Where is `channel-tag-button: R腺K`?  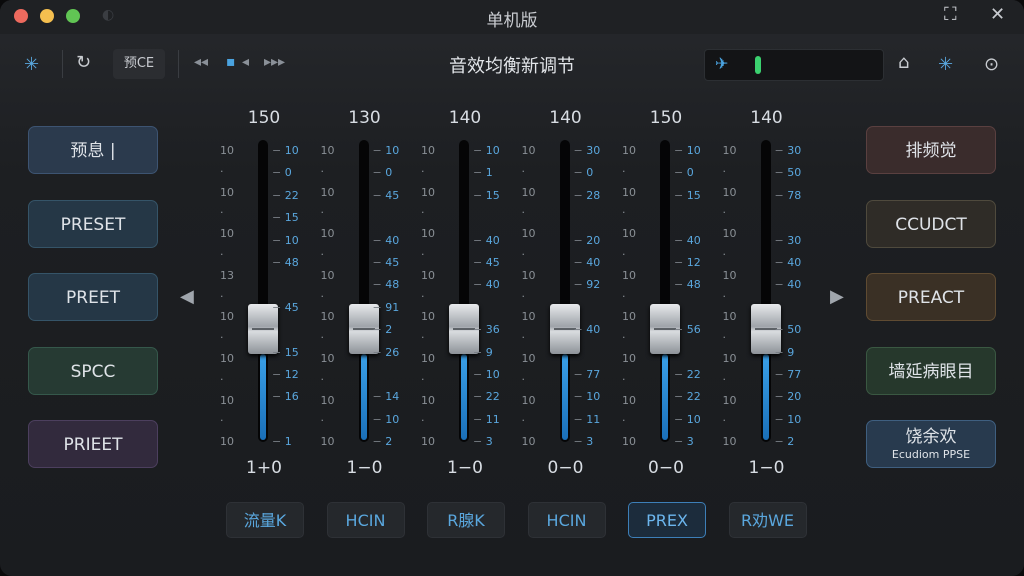 channel-tag-button: R腺K is located at coordinates (466, 520).